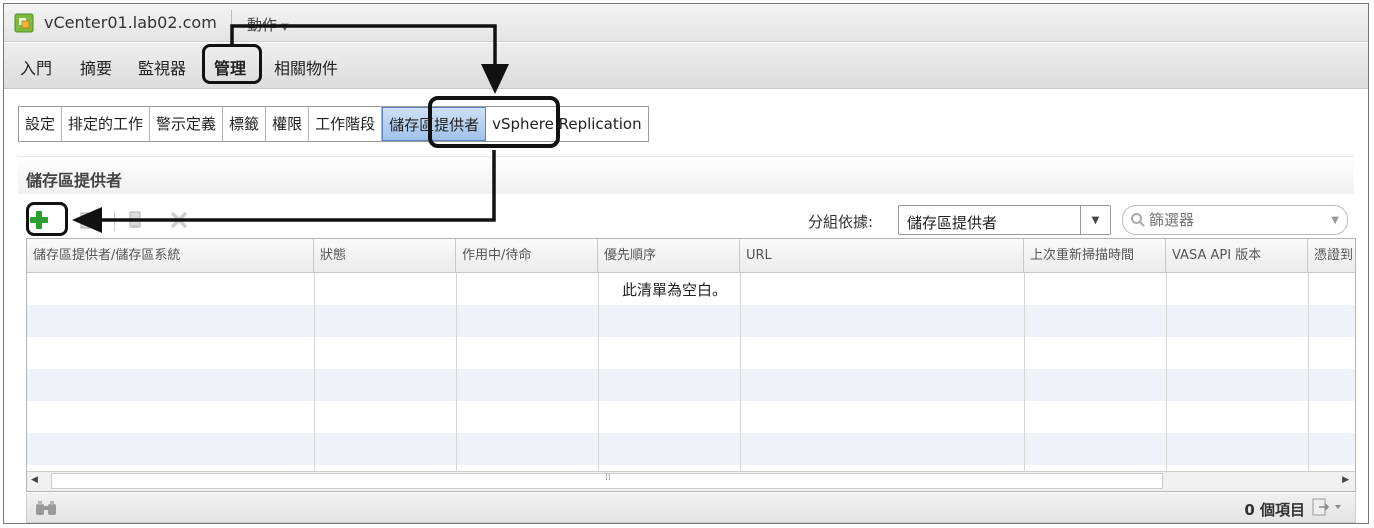 This screenshot has width=1374, height=528. Describe the element at coordinates (952, 223) in the screenshot. I see `group-by-value: 儲存區提供者` at that location.